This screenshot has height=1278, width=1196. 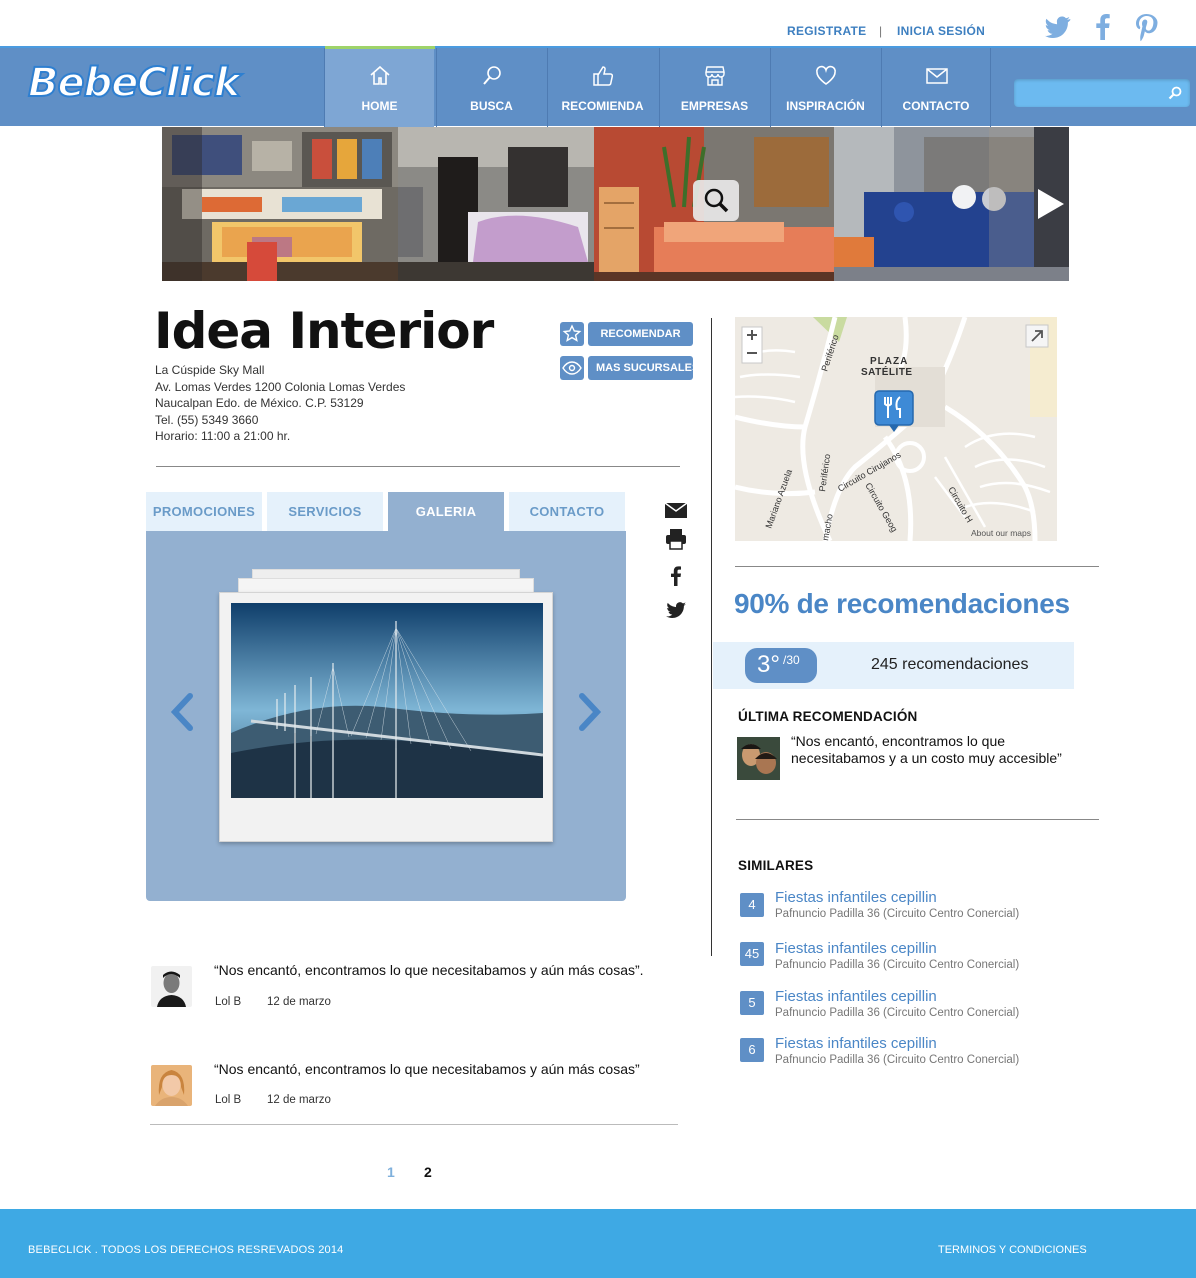 I want to click on similar-rank: 4, so click(x=752, y=905).